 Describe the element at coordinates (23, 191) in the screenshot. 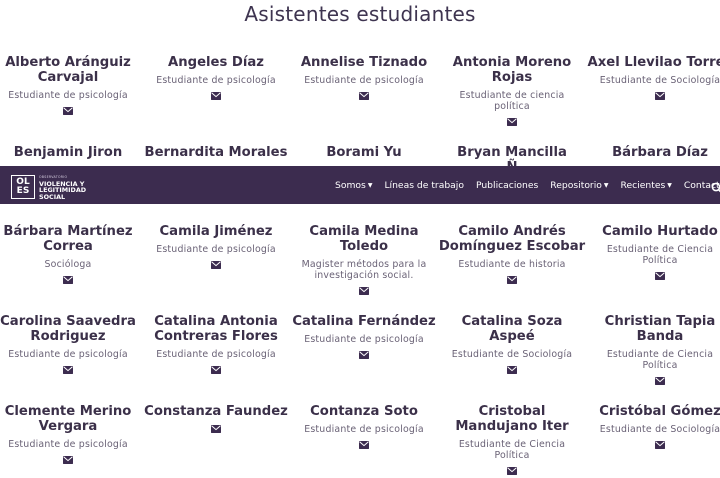

I see `logo-mark-bottom: ES` at that location.